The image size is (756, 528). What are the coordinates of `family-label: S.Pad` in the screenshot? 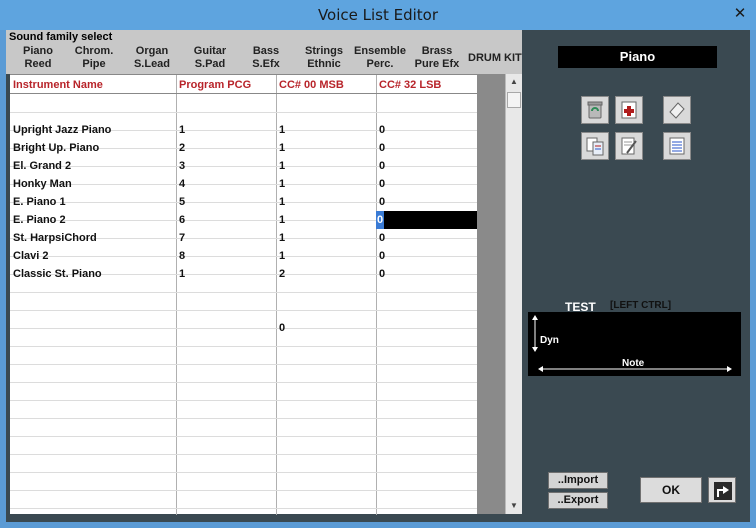 It's located at (210, 64).